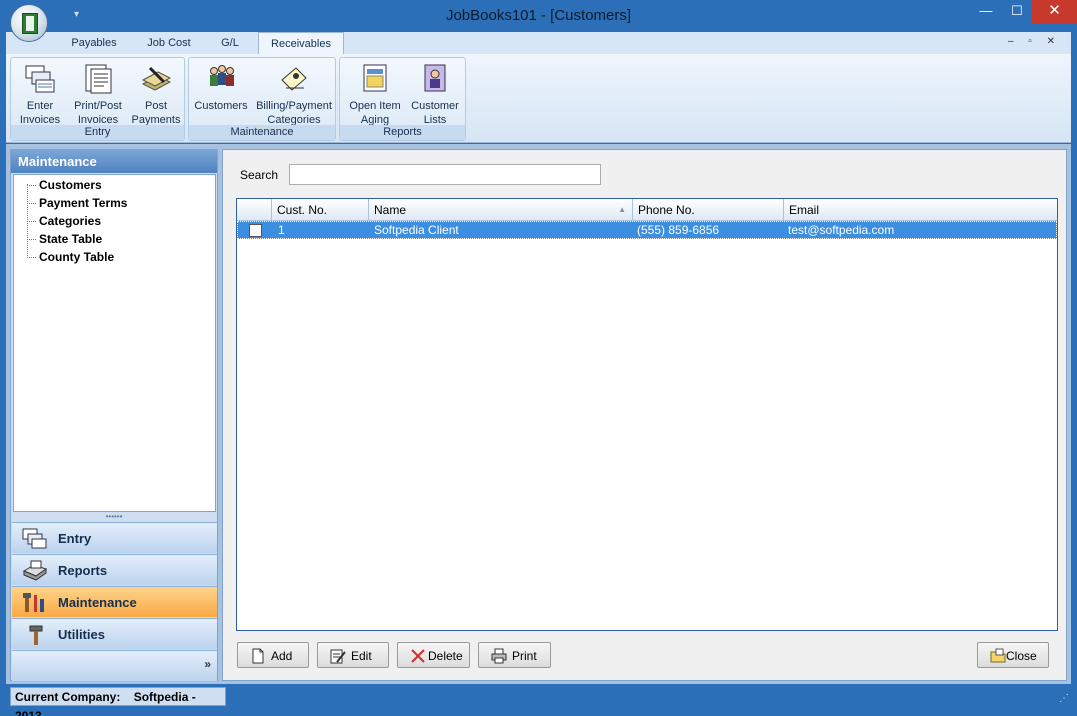 Image resolution: width=1077 pixels, height=716 pixels. What do you see at coordinates (155, 106) in the screenshot?
I see `post-payments-label-1: Post` at bounding box center [155, 106].